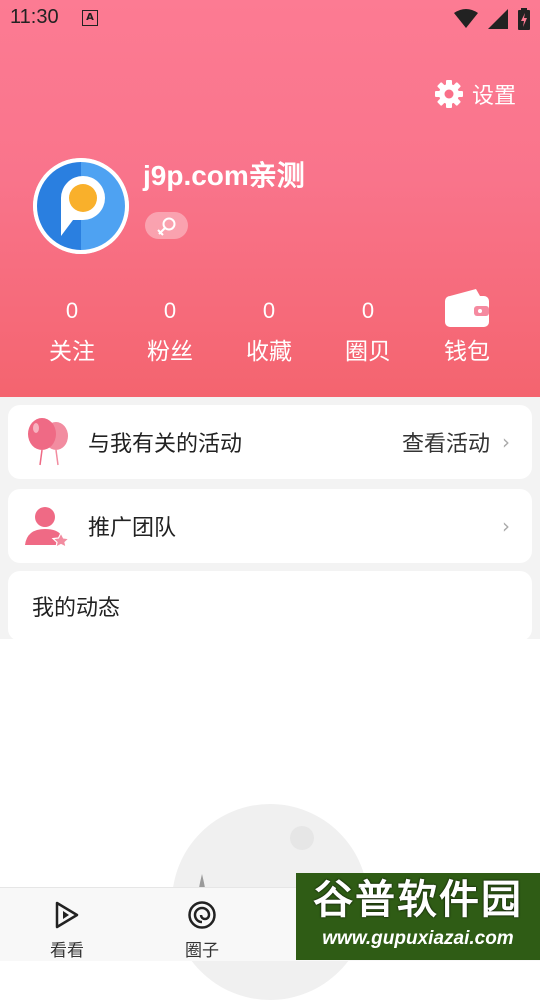 Image resolution: width=540 pixels, height=1000 pixels. Describe the element at coordinates (498, 19) in the screenshot. I see `signal-icon` at that location.